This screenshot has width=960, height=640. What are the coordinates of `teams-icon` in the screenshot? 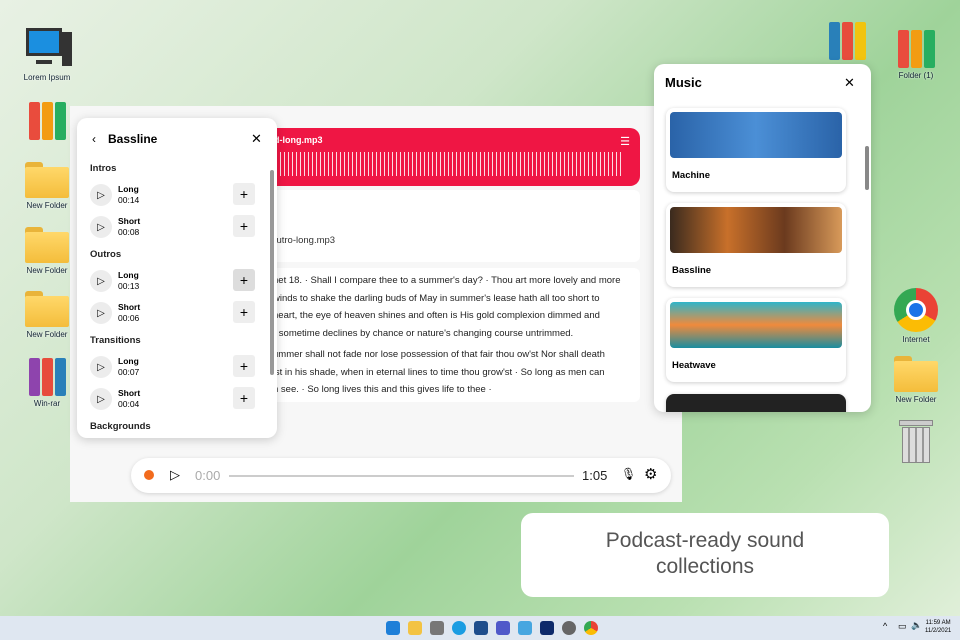 It's located at (503, 628).